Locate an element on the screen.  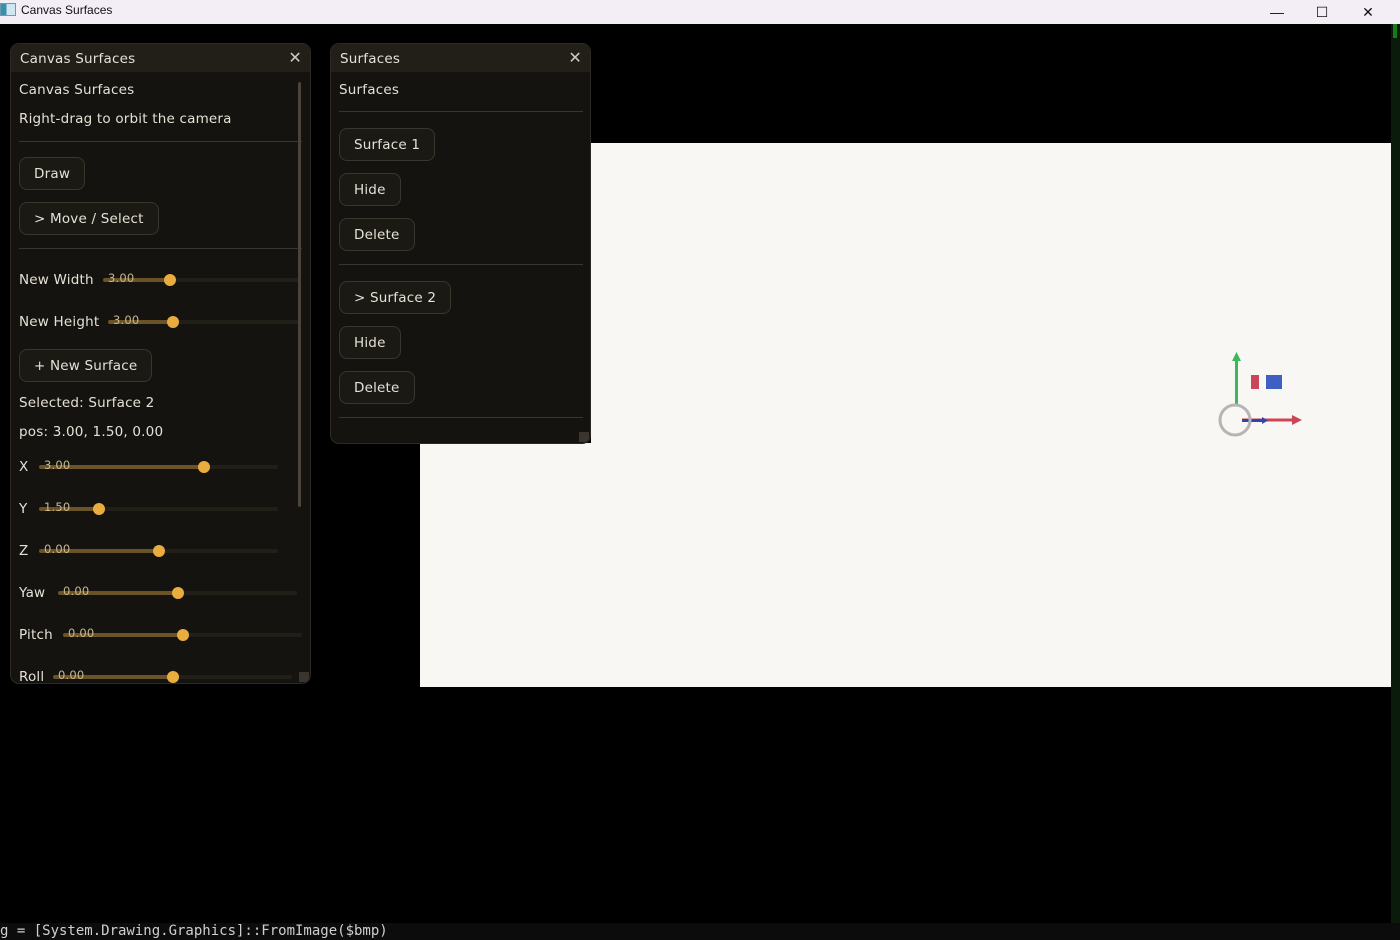
close-window-icon: ✕ is located at coordinates (1368, 12).